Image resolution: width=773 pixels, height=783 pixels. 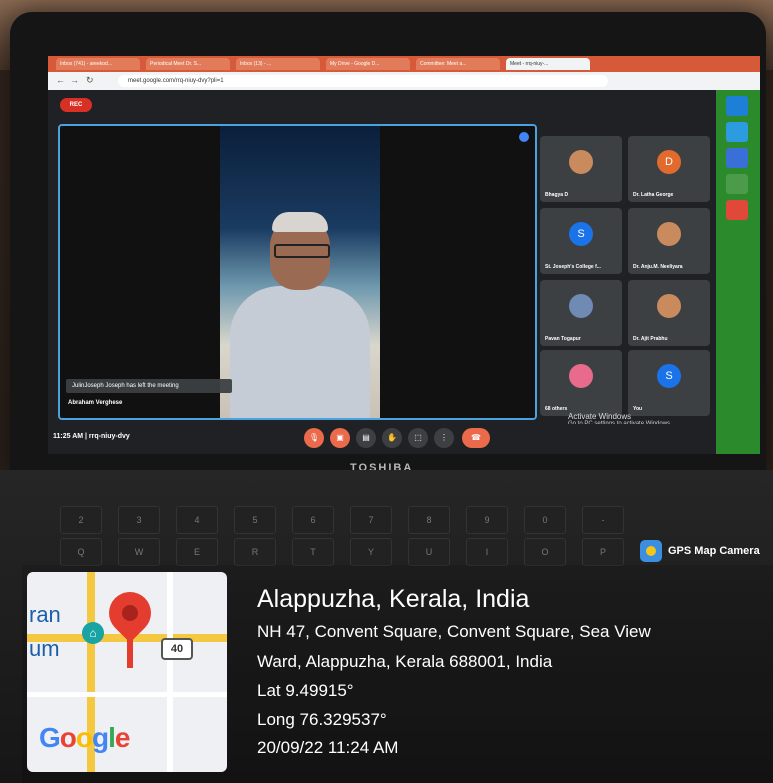 What do you see at coordinates (81, 552) in the screenshot?
I see `key: Q` at bounding box center [81, 552].